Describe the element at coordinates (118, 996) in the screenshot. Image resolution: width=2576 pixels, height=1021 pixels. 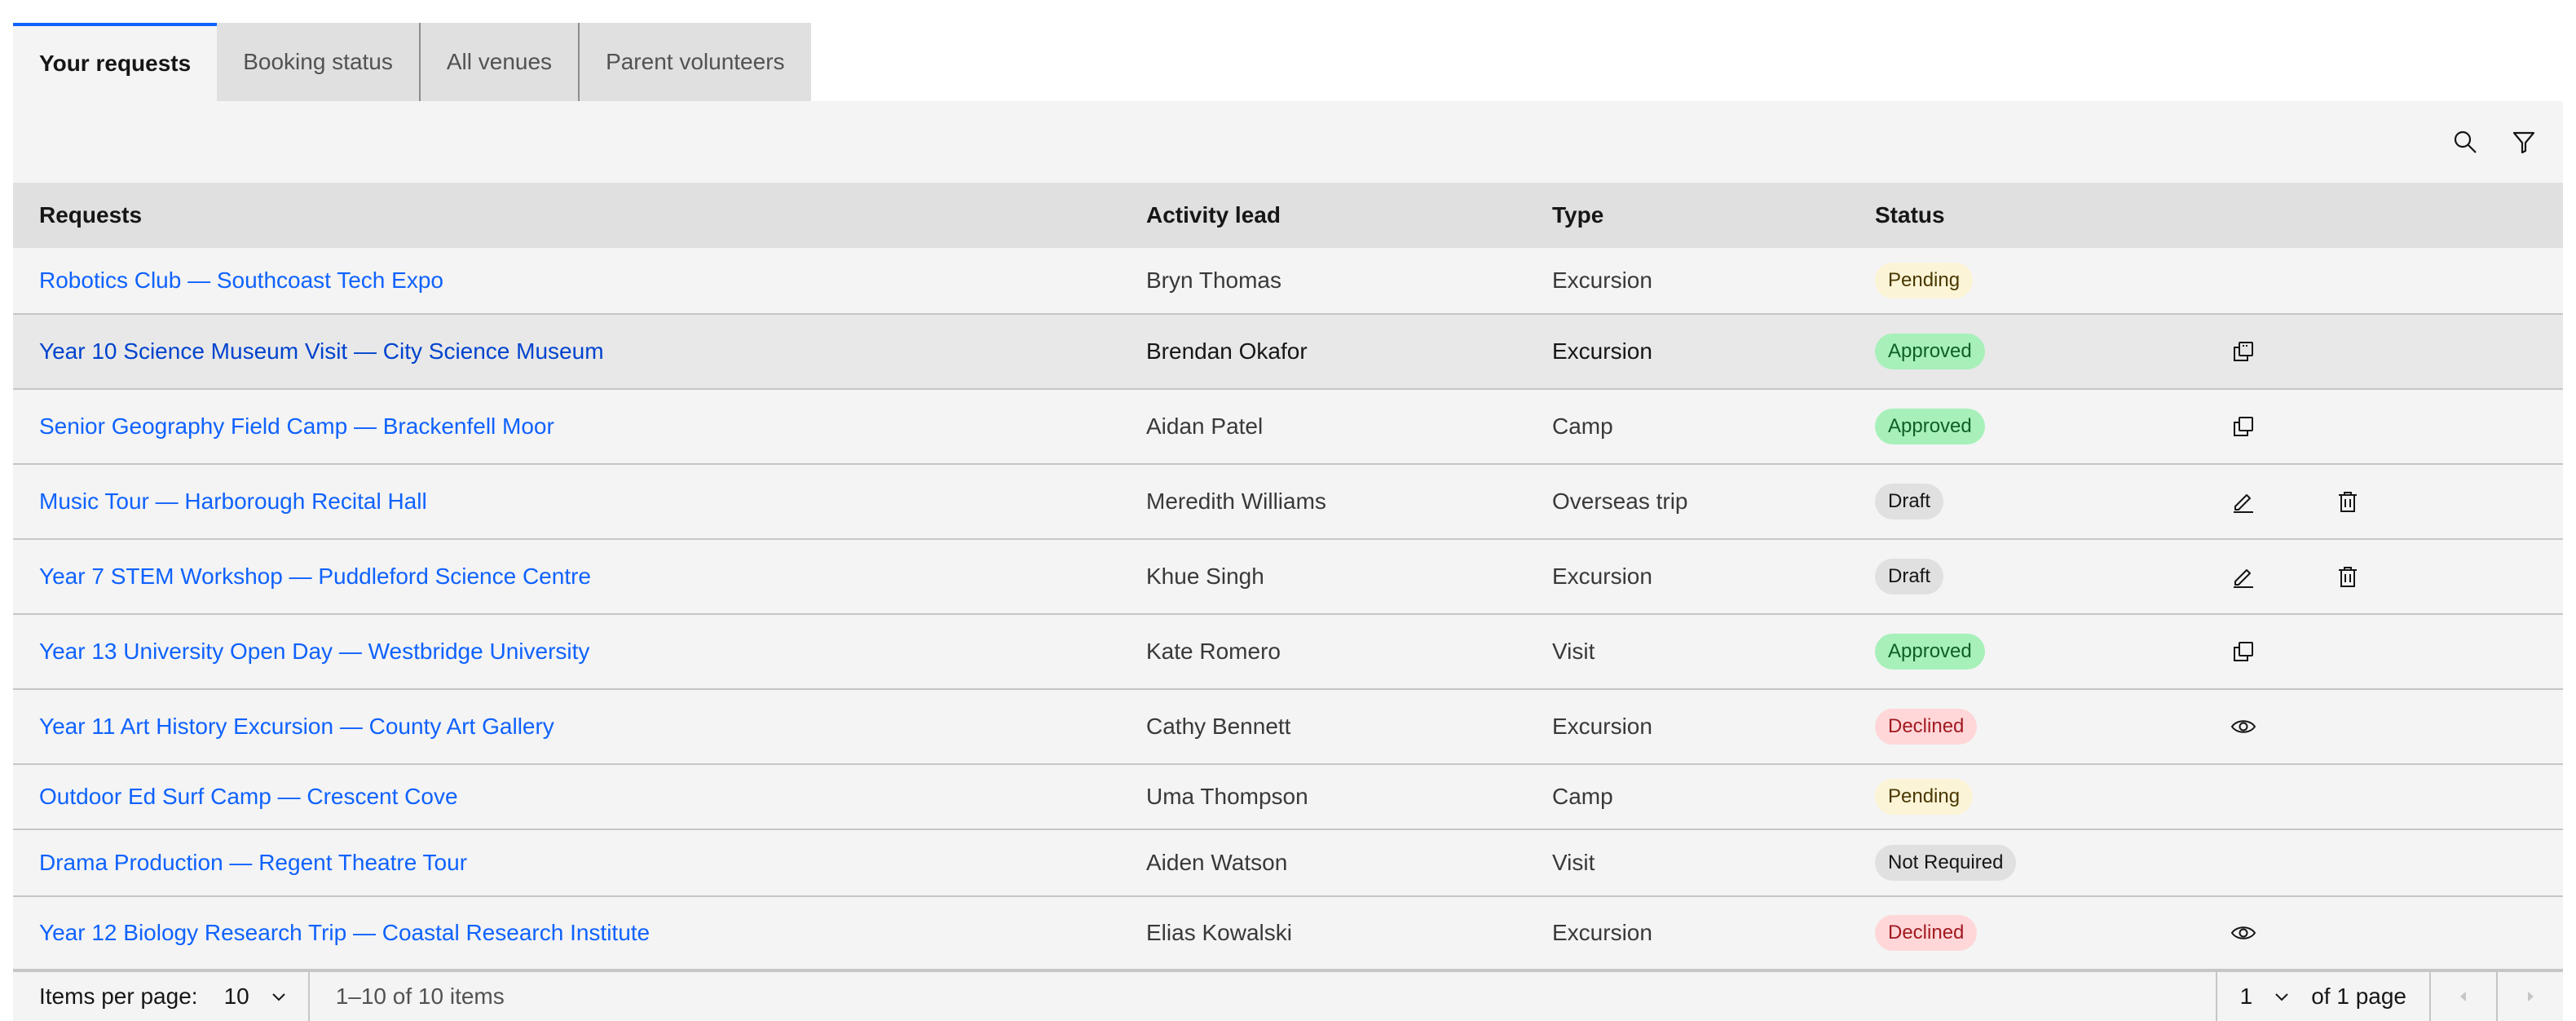
I see `items-per-page-label: Items per page:` at that location.